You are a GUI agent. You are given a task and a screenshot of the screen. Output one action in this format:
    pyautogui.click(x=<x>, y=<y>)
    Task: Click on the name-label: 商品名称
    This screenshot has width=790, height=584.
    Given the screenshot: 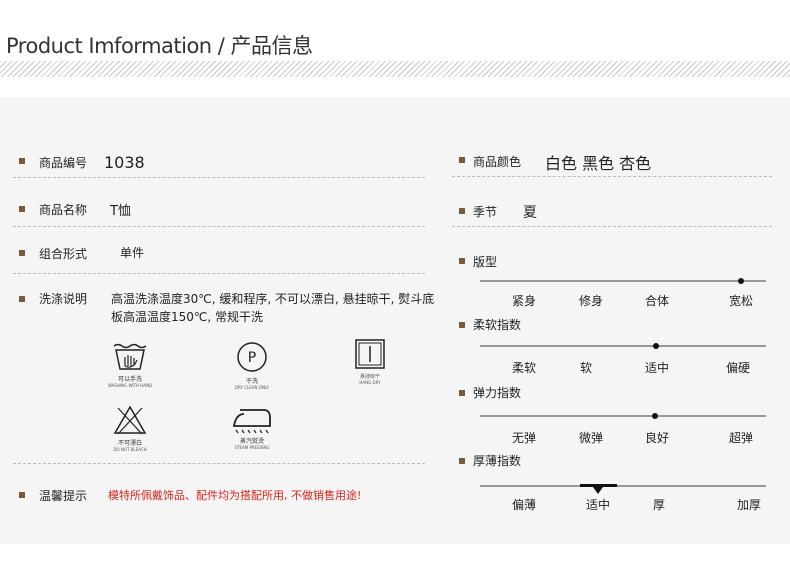 What is the action you would take?
    pyautogui.click(x=63, y=210)
    